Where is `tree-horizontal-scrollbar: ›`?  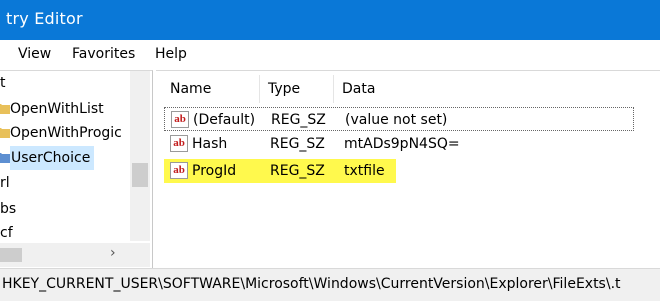 tree-horizontal-scrollbar: › is located at coordinates (75, 255).